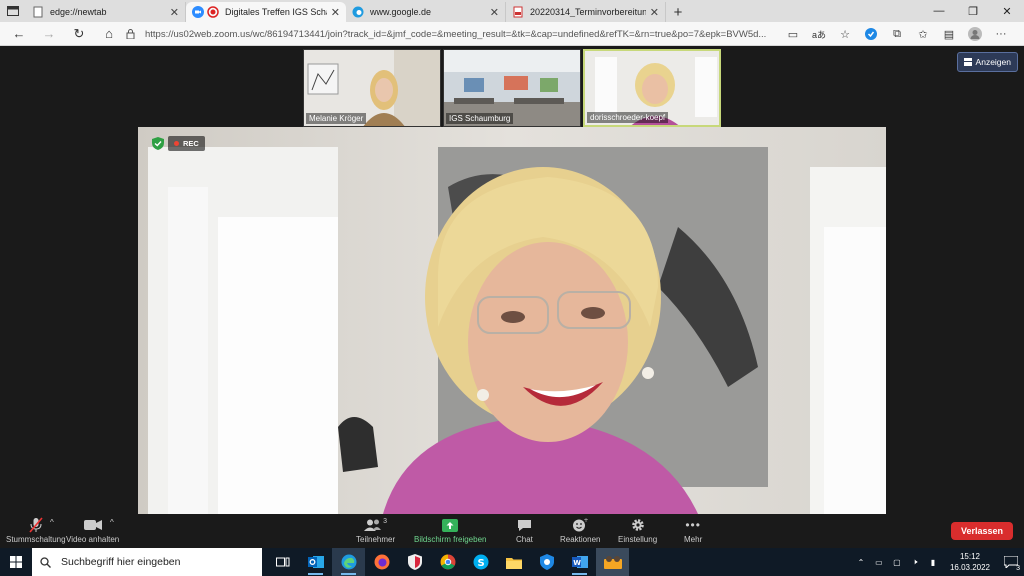  Describe the element at coordinates (513, 562) in the screenshot. I see `file-explorer-icon` at that location.